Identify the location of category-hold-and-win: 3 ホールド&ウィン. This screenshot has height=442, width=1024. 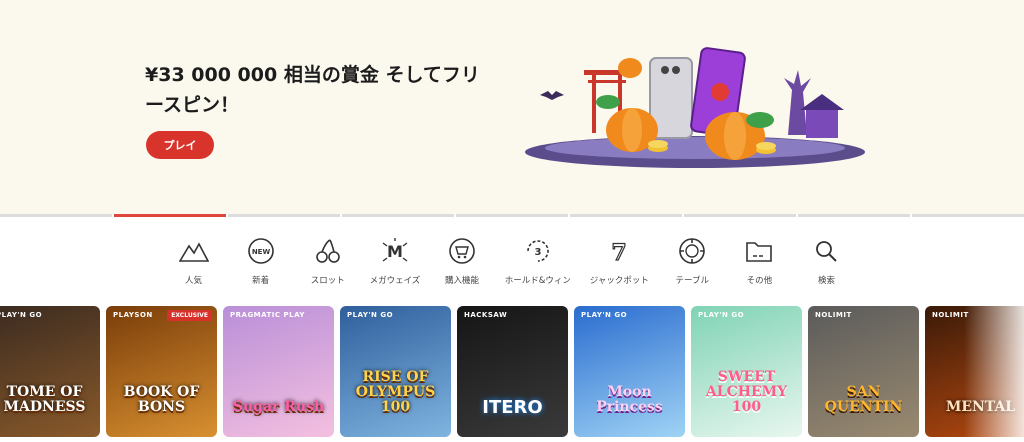
(538, 263).